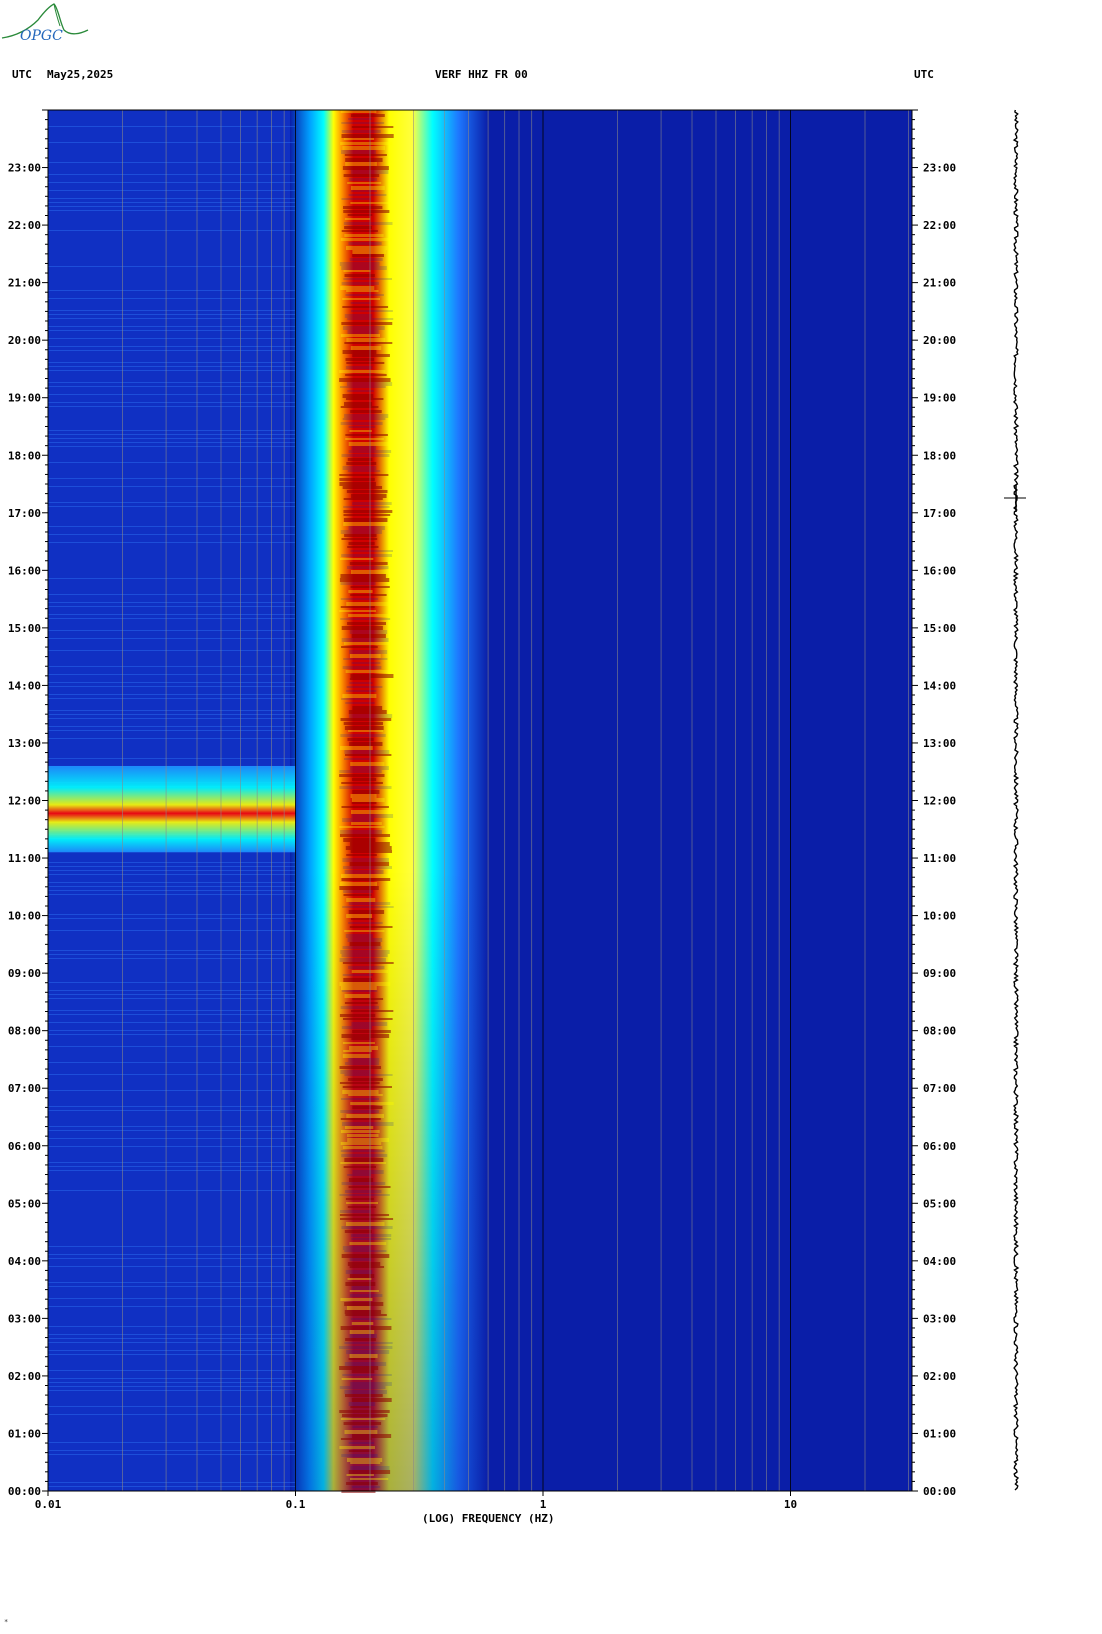 The width and height of the screenshot is (1102, 1634). Describe the element at coordinates (48, 1504) in the screenshot. I see `x-tick-label: 0.01` at that location.